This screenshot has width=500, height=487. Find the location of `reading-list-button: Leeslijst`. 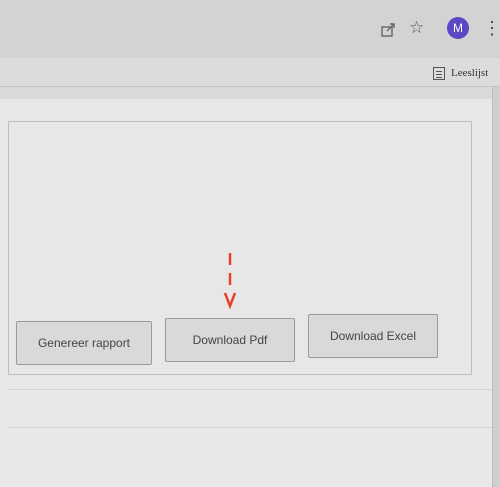

reading-list-button: Leeslijst is located at coordinates (460, 73).